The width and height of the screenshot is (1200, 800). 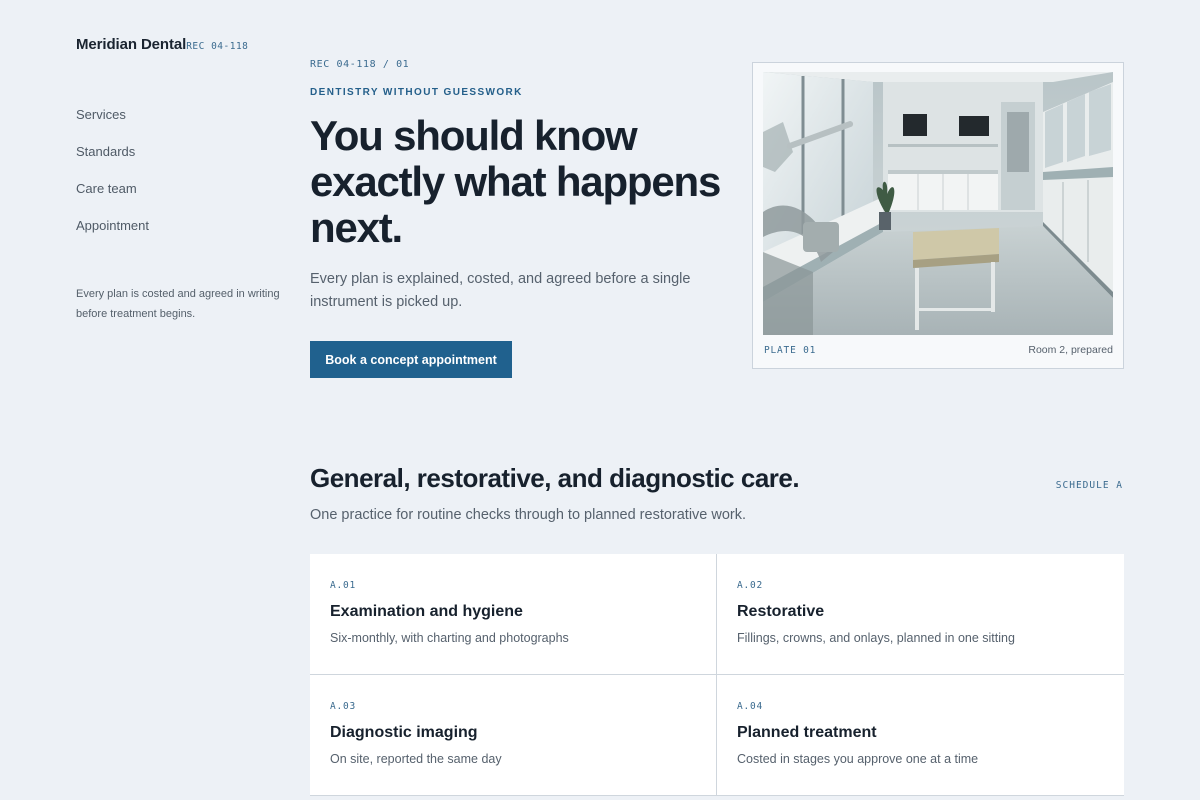 What do you see at coordinates (781, 611) in the screenshot?
I see `service-title: Restorative` at bounding box center [781, 611].